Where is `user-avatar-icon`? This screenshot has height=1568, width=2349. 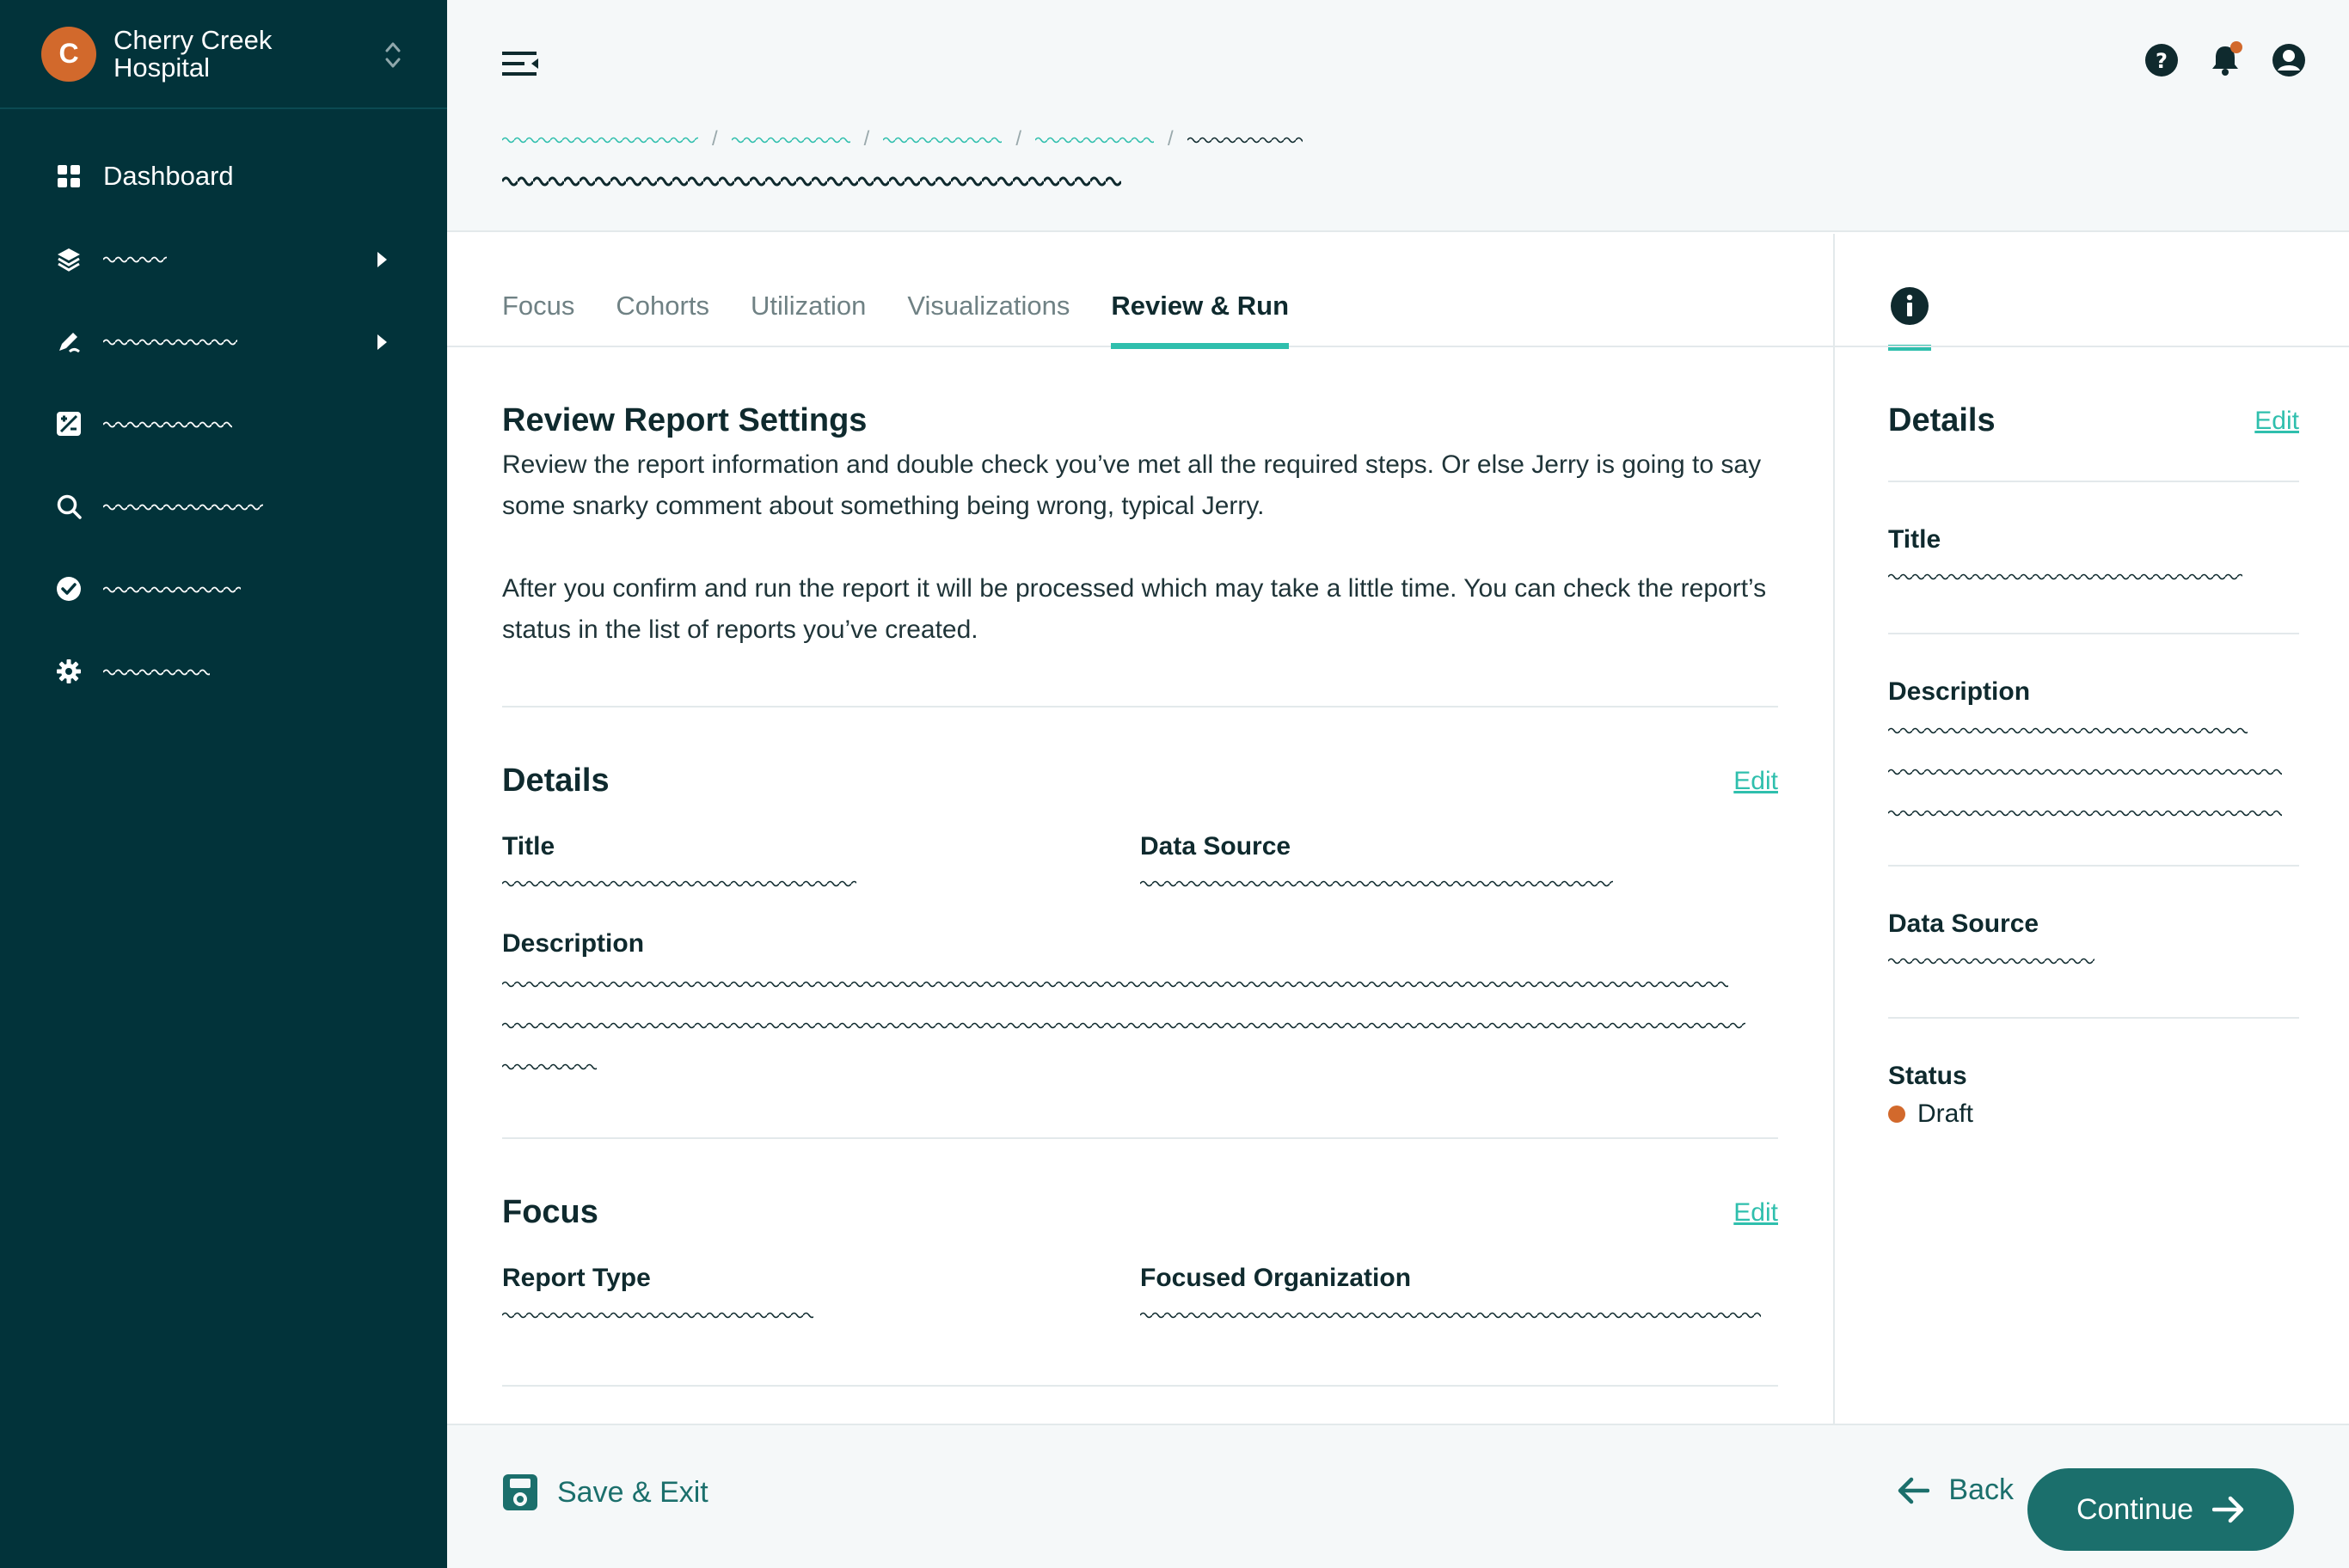
user-avatar-icon is located at coordinates (2289, 60).